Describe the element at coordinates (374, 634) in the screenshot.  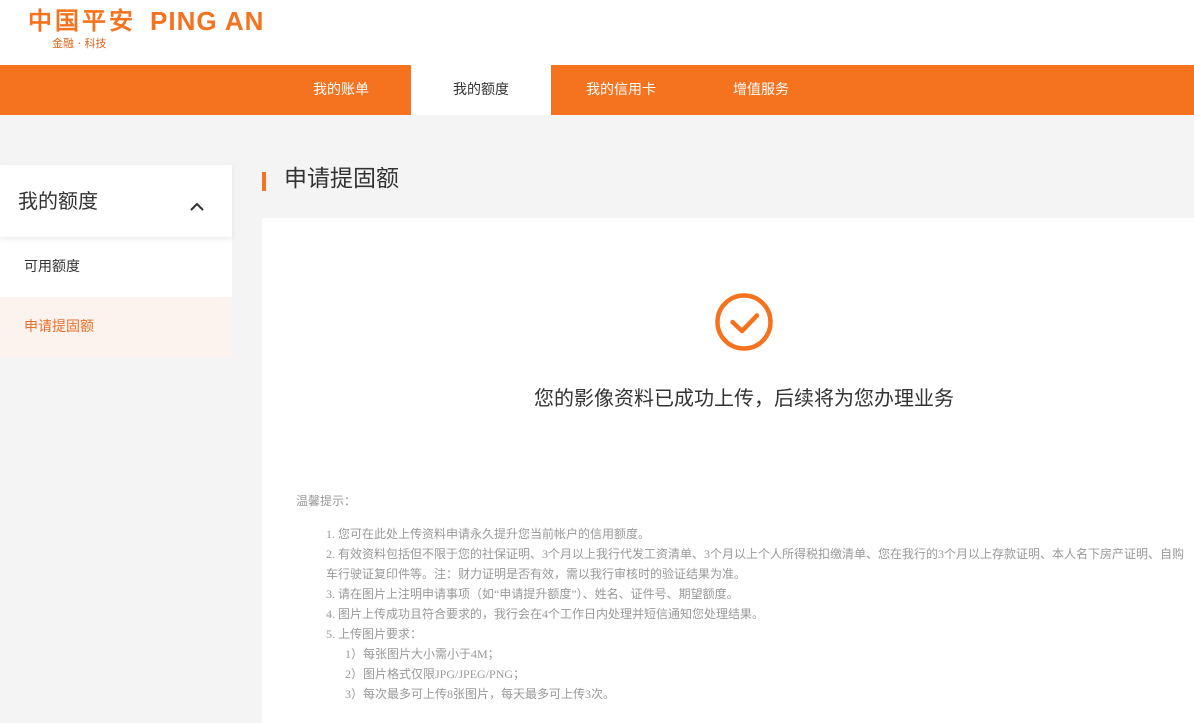
I see `tip-item: 5. 上传图片要求：` at that location.